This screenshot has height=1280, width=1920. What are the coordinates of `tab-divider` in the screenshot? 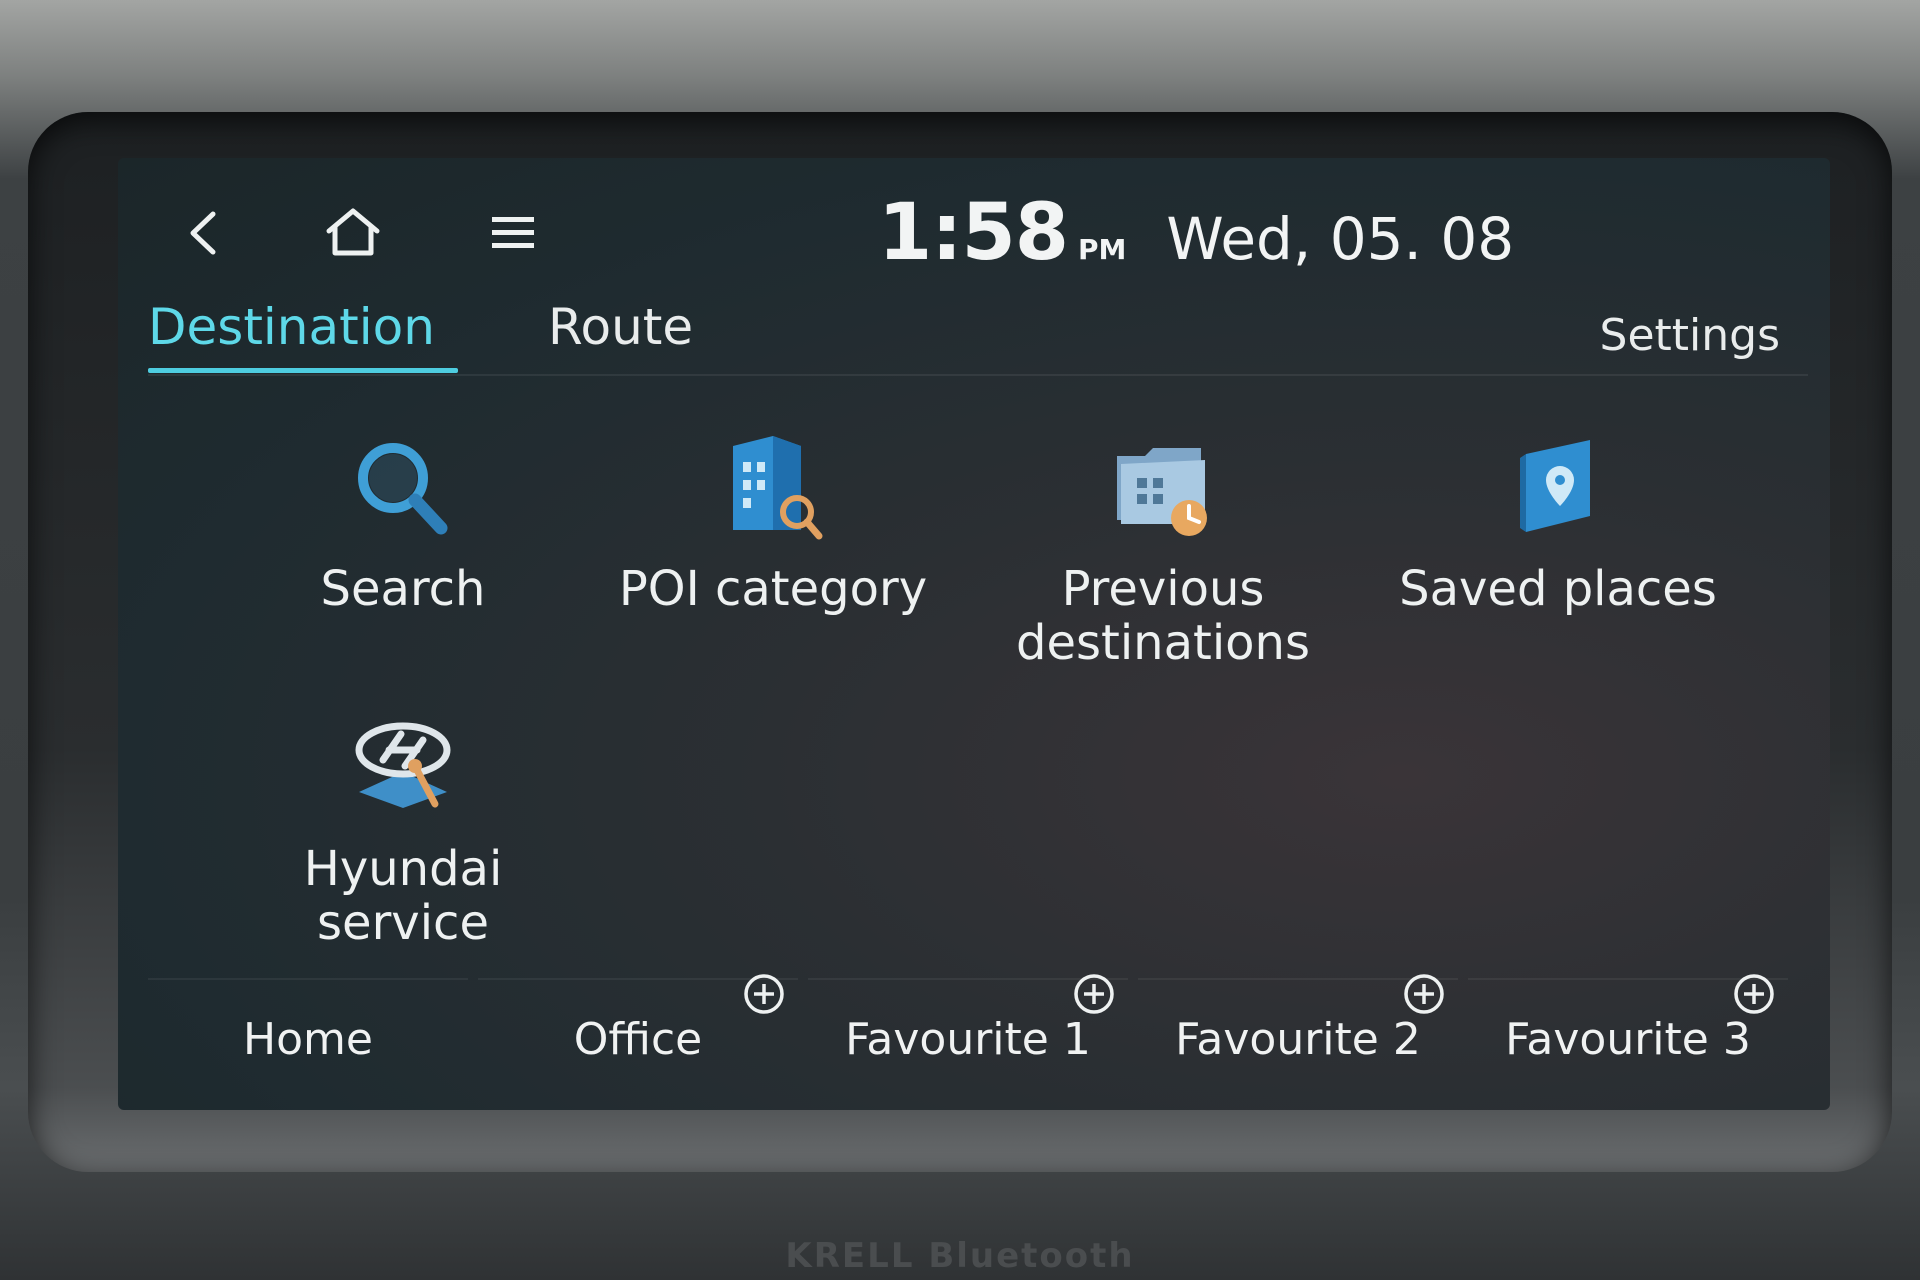 It's located at (978, 375).